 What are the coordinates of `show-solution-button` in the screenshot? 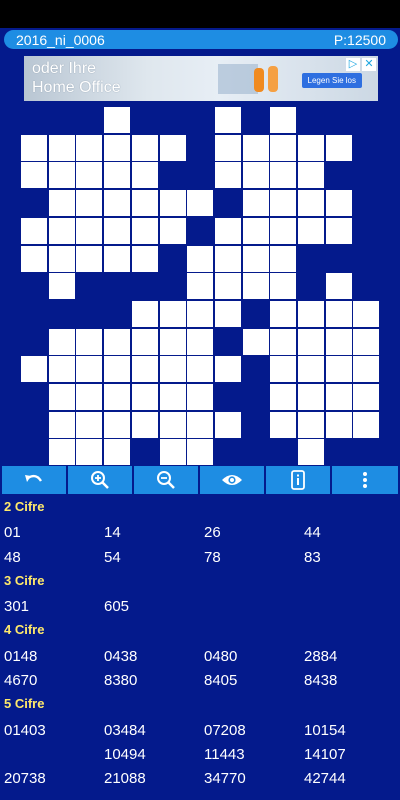 It's located at (232, 480).